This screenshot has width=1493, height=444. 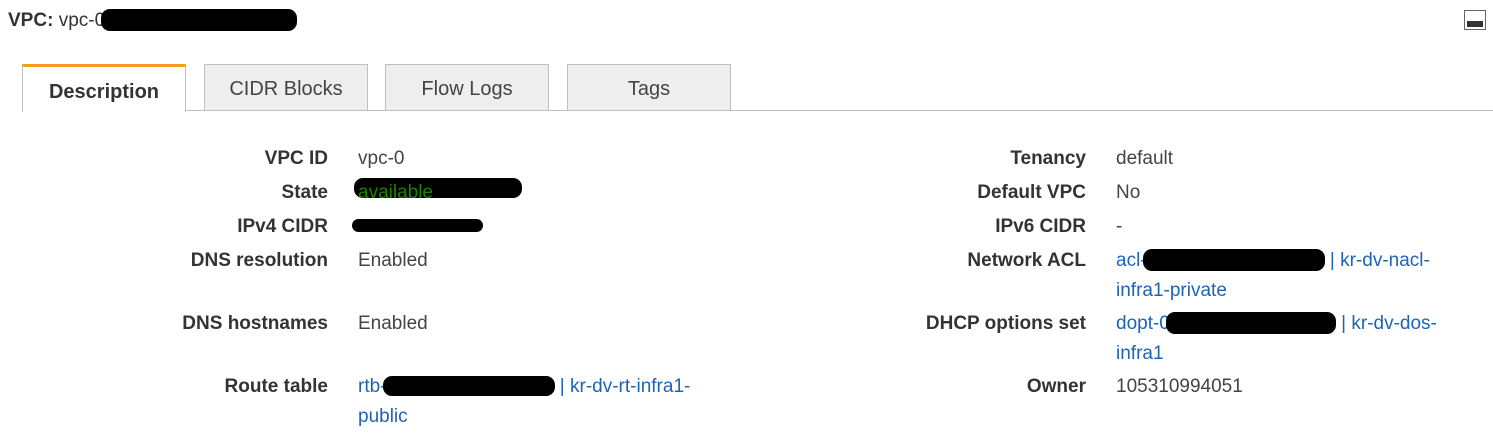 What do you see at coordinates (1171, 290) in the screenshot?
I see `network-acl-name-line2: infra1-private` at bounding box center [1171, 290].